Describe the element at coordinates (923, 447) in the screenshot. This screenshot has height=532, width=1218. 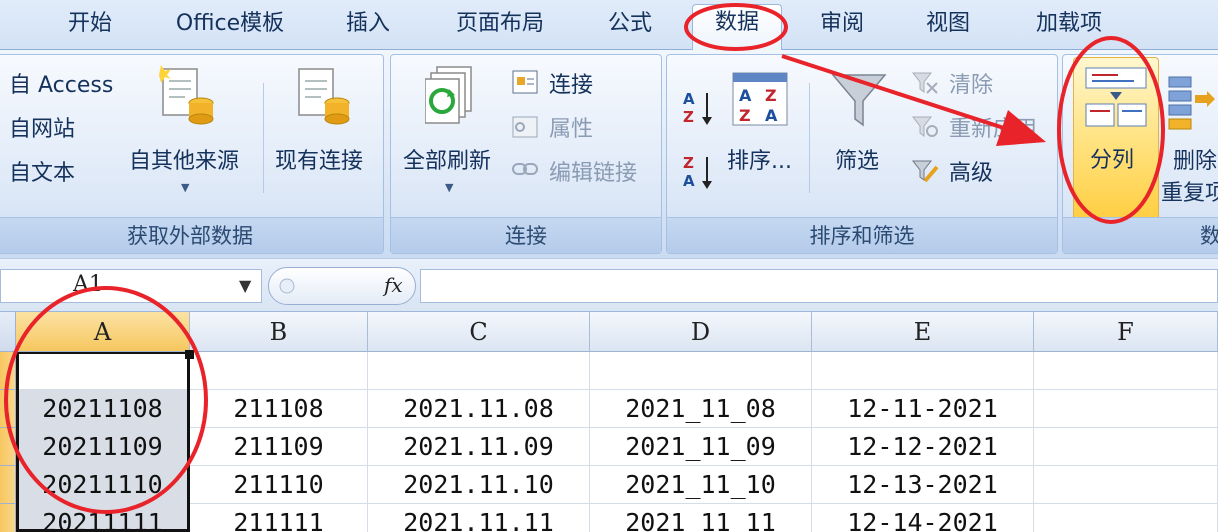
I see `cell-e3: 12-12-2021` at that location.